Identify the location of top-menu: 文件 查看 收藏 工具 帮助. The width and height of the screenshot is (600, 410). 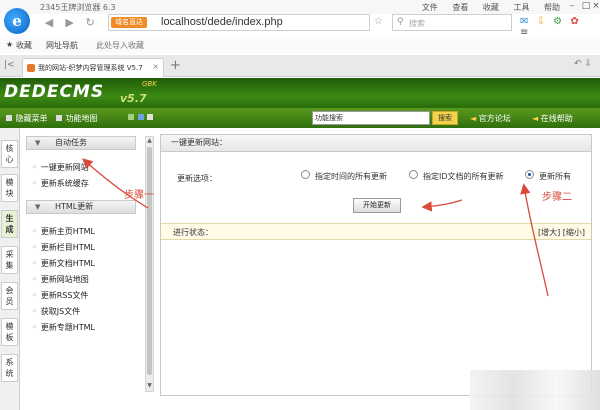
(485, 7).